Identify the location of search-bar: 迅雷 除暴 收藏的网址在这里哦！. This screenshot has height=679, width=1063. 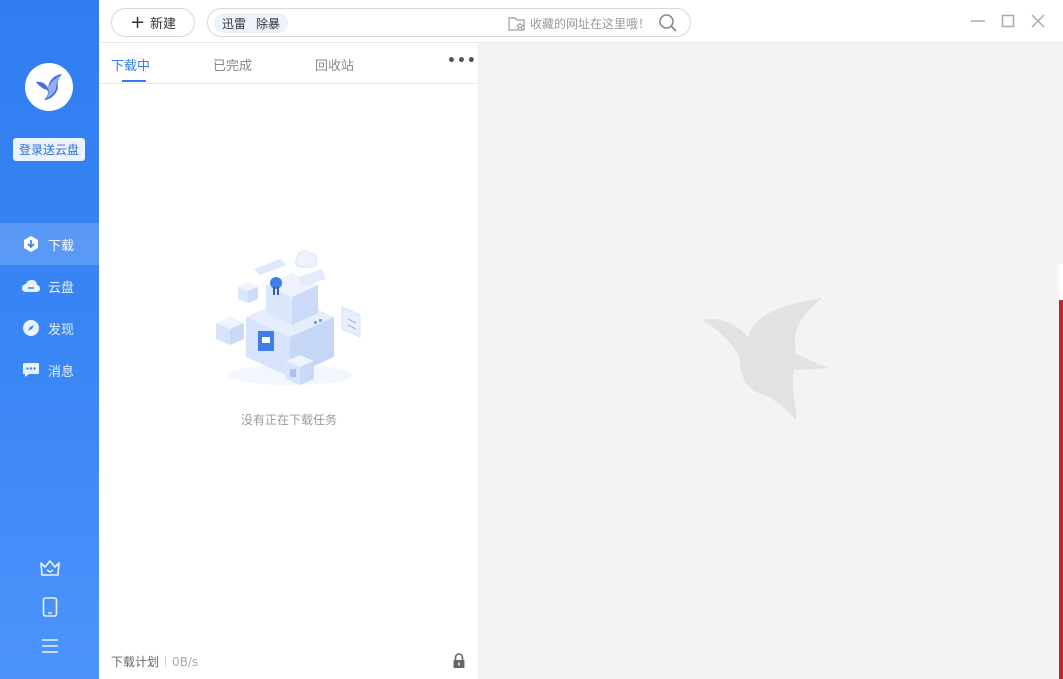
(449, 22).